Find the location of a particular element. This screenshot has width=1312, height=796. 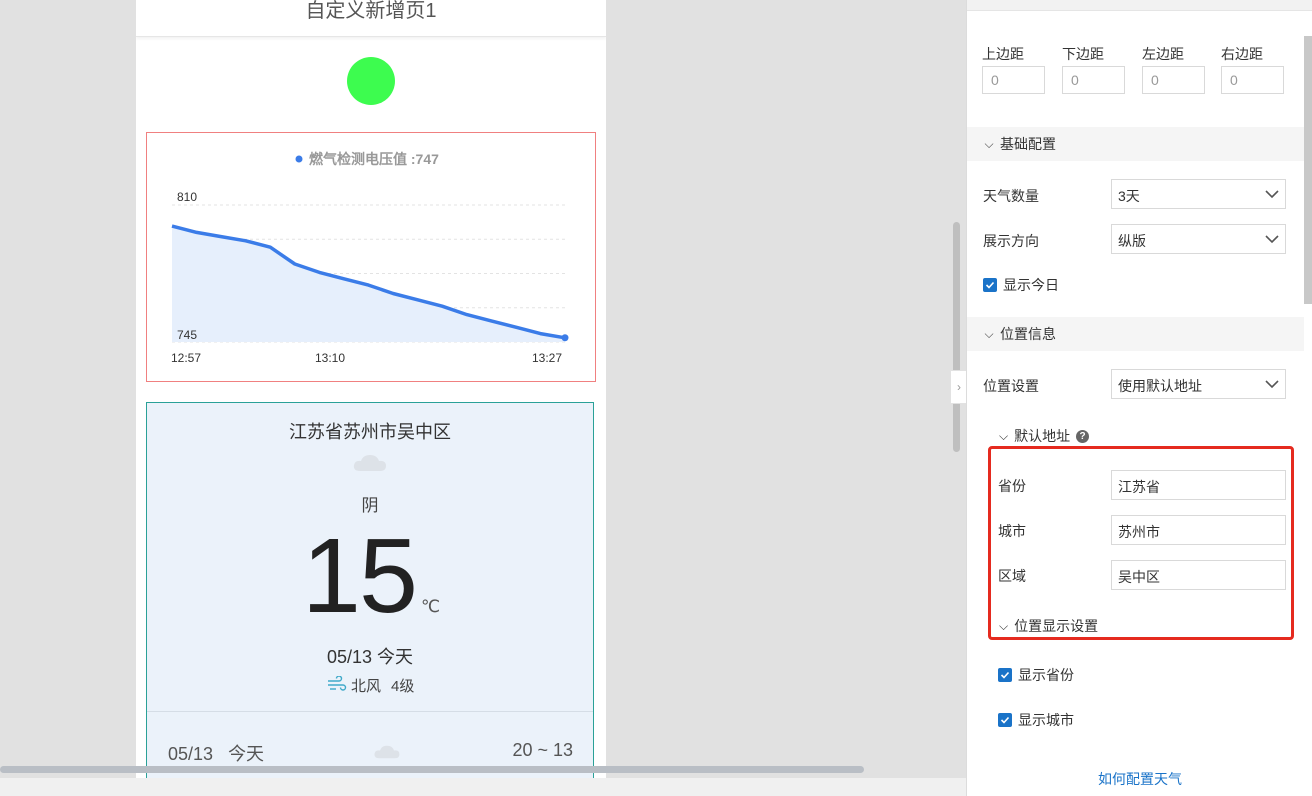

y-tick-label: 810 is located at coordinates (187, 197).